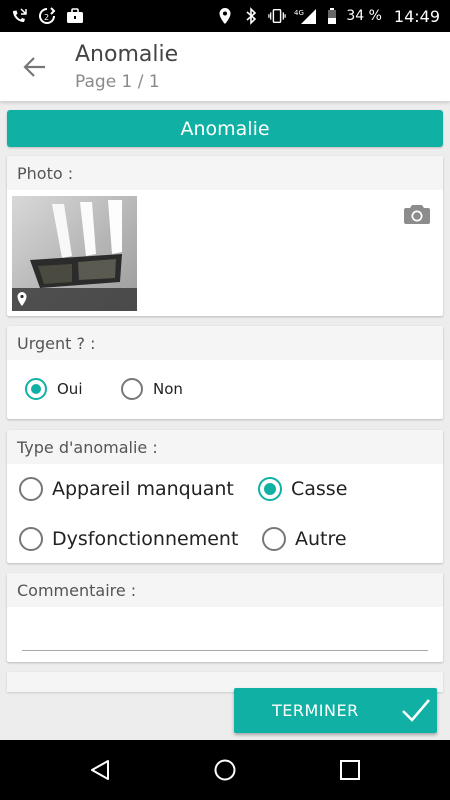 This screenshot has height=800, width=450. What do you see at coordinates (304, 539) in the screenshot?
I see `type-autre-radio: Autre` at bounding box center [304, 539].